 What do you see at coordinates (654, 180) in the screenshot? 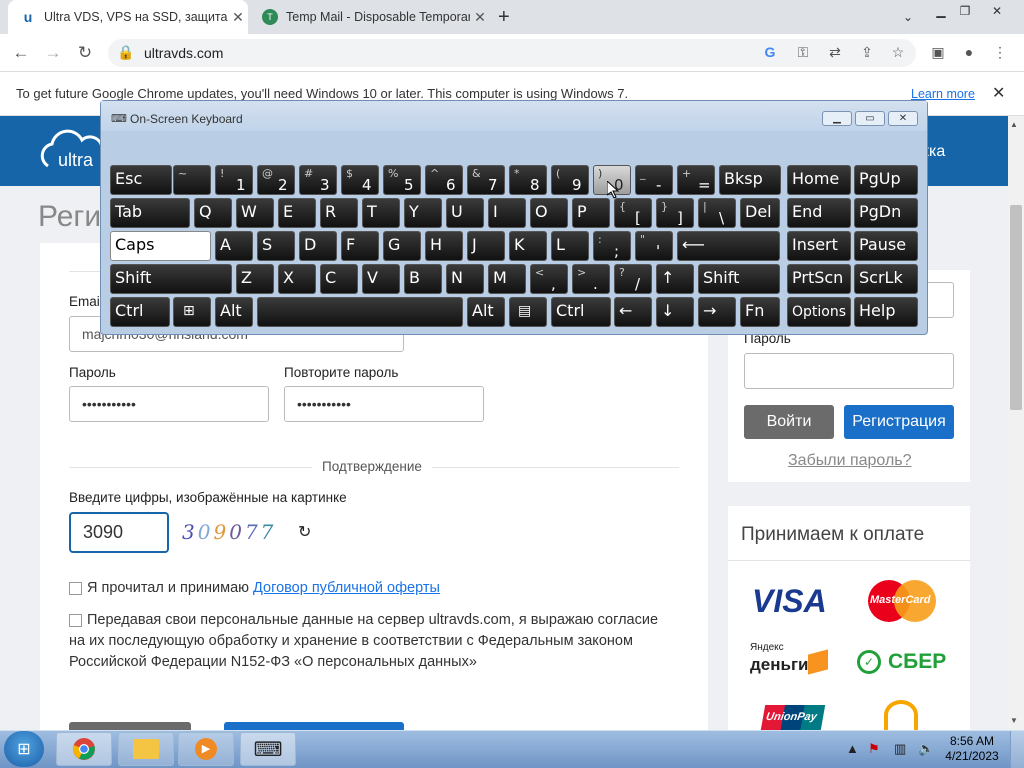
I see `osk-key-minus: _ -` at bounding box center [654, 180].